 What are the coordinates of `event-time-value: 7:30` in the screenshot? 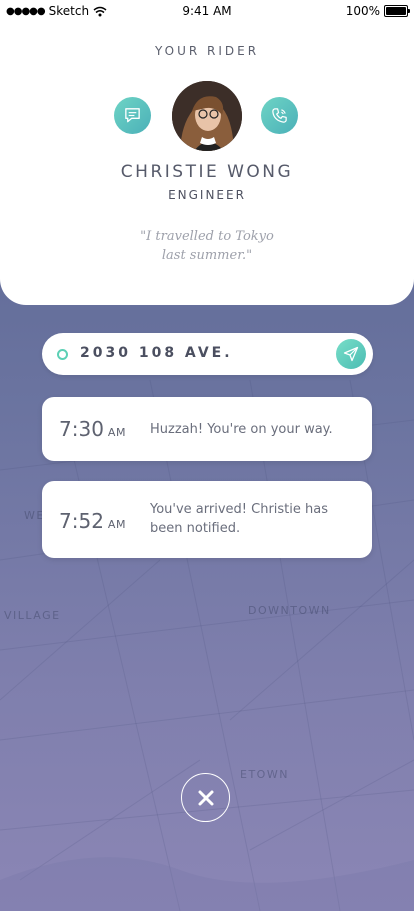 It's located at (81, 429).